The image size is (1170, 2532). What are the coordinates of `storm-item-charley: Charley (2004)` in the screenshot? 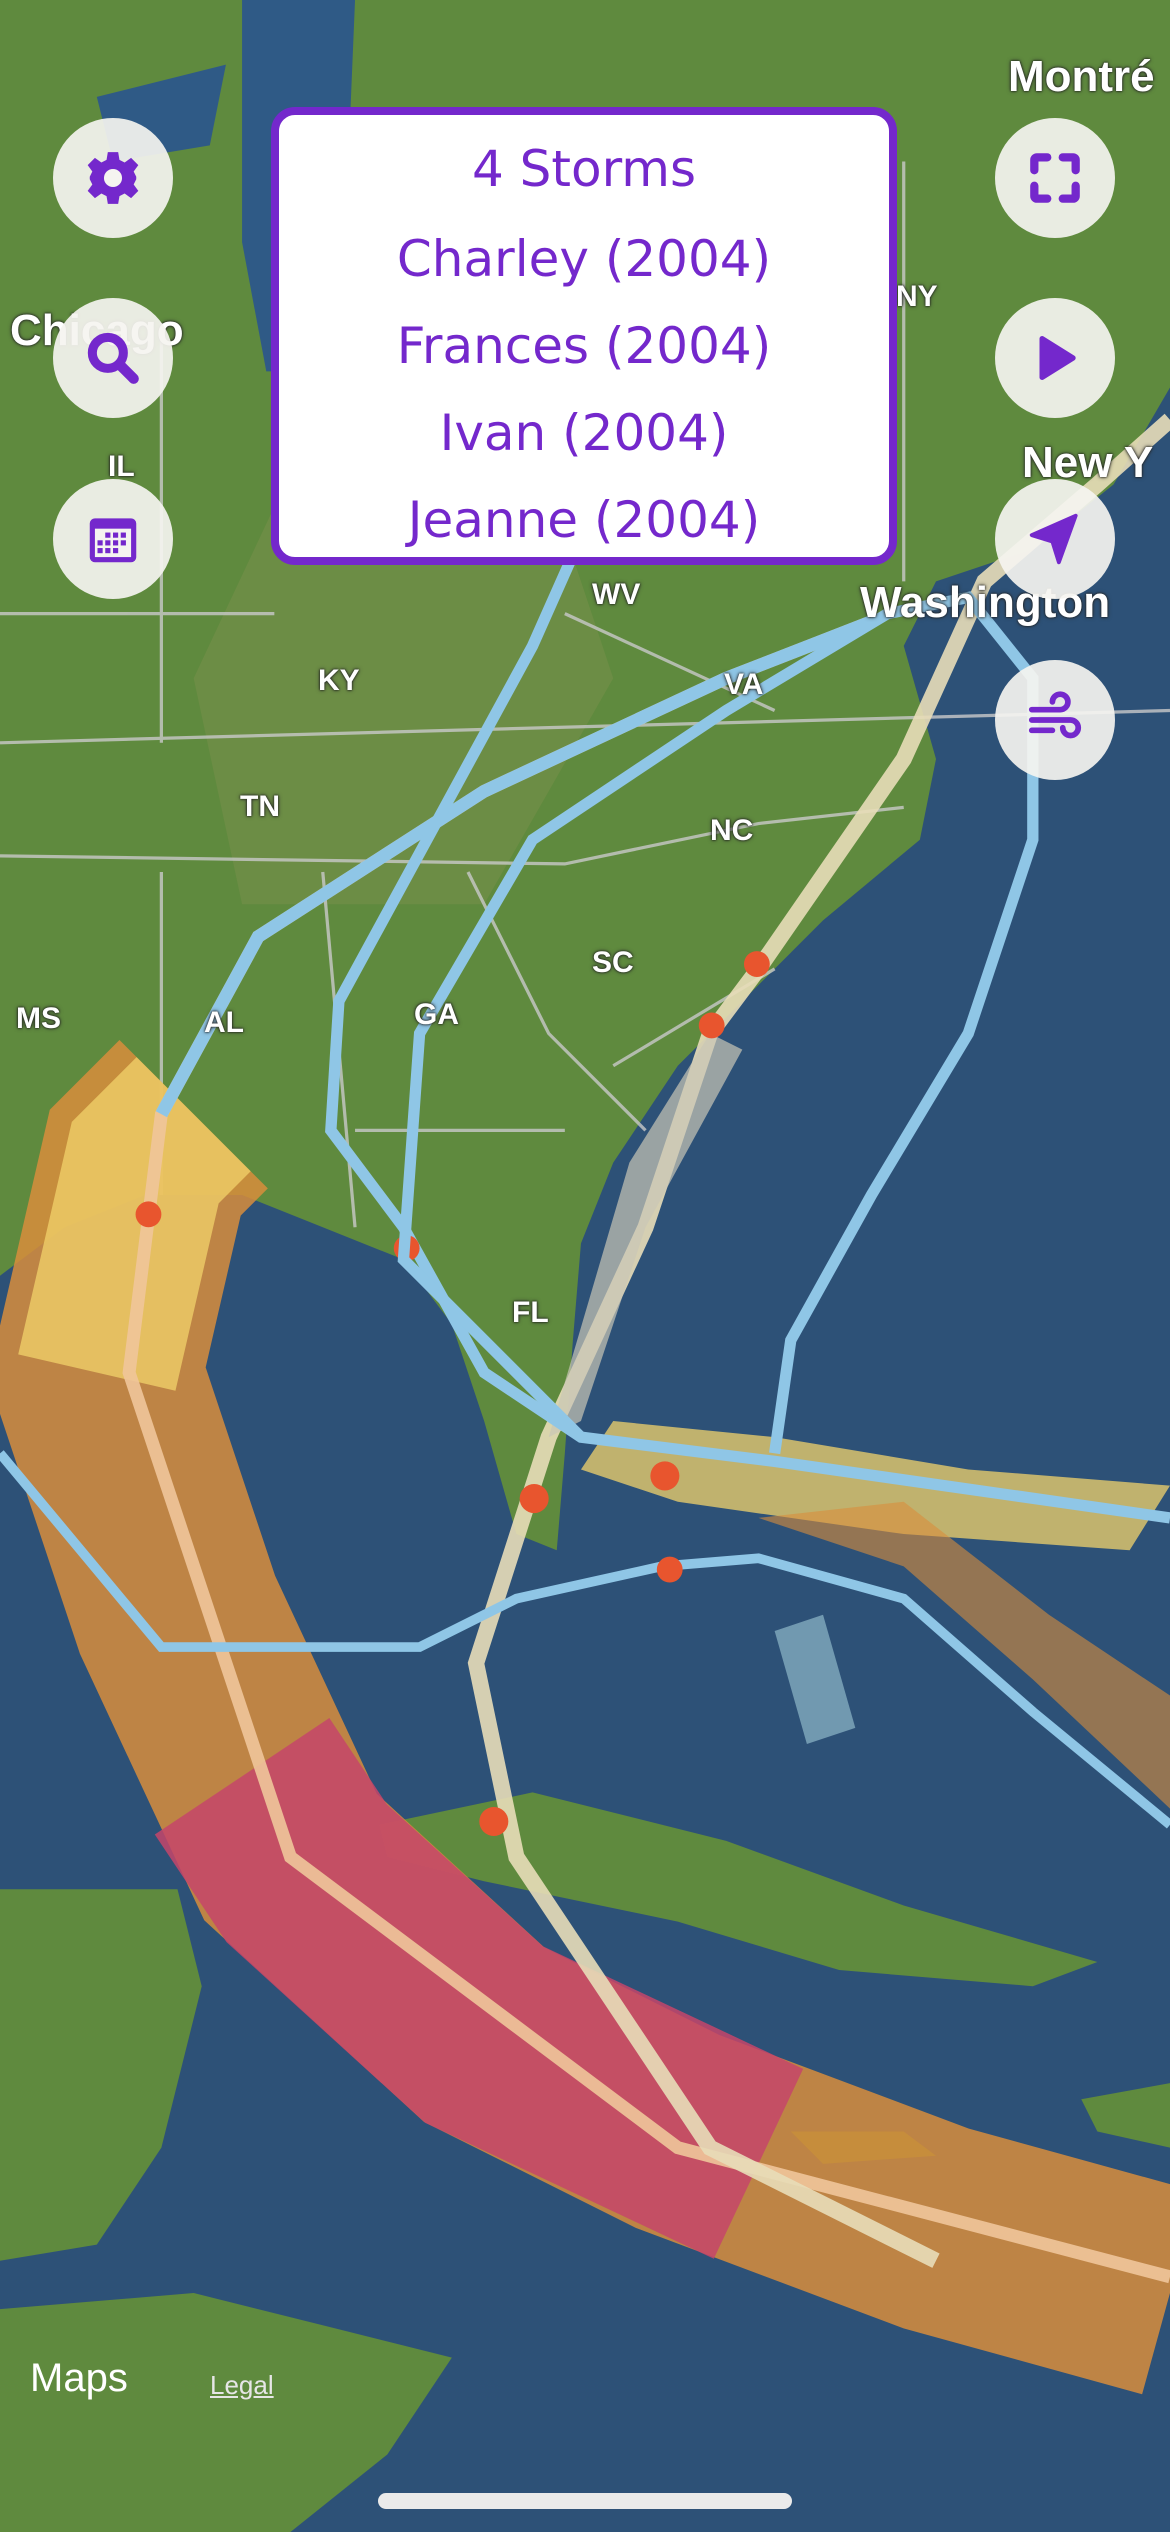 It's located at (584, 259).